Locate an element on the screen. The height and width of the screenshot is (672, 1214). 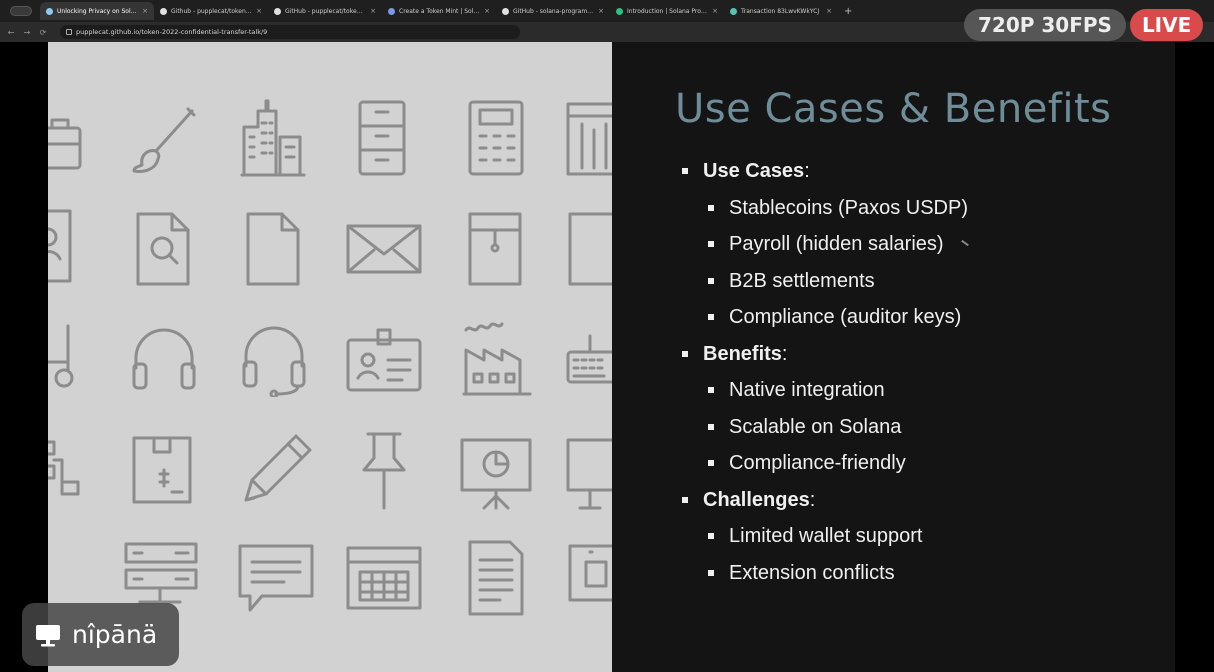
section-heading-text: Challenges is located at coordinates (756, 499).